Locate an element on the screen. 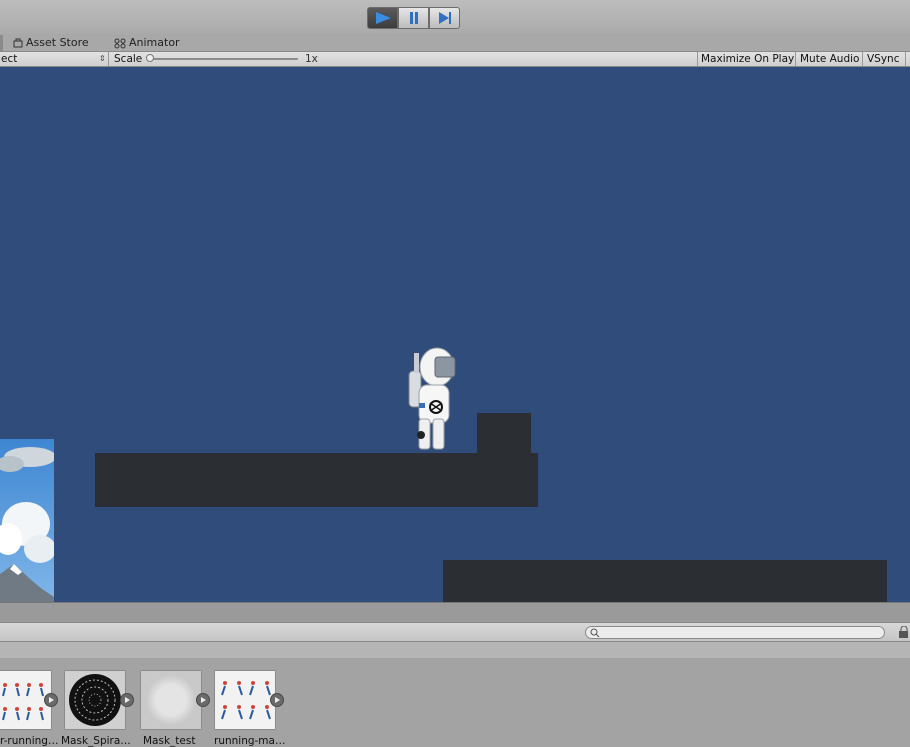 The height and width of the screenshot is (747, 910). maximize-on-play-toggle: Maximize On Play is located at coordinates (747, 59).